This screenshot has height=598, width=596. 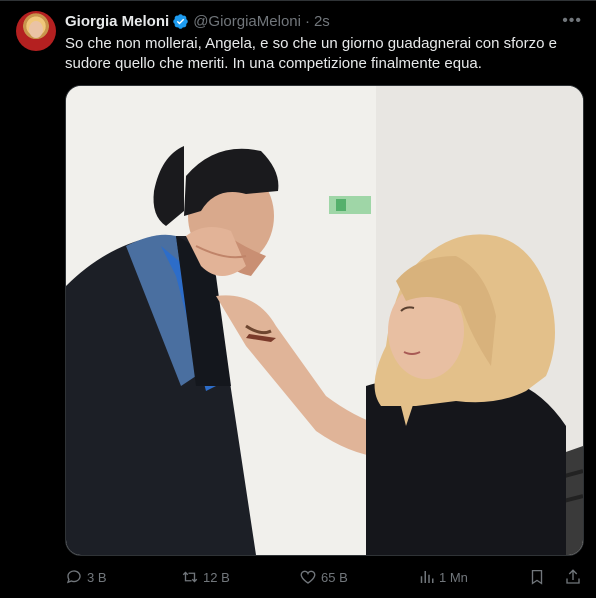 I want to click on action-bar: 3 B 12 B 65 B 1 Mn, so click(x=325, y=577).